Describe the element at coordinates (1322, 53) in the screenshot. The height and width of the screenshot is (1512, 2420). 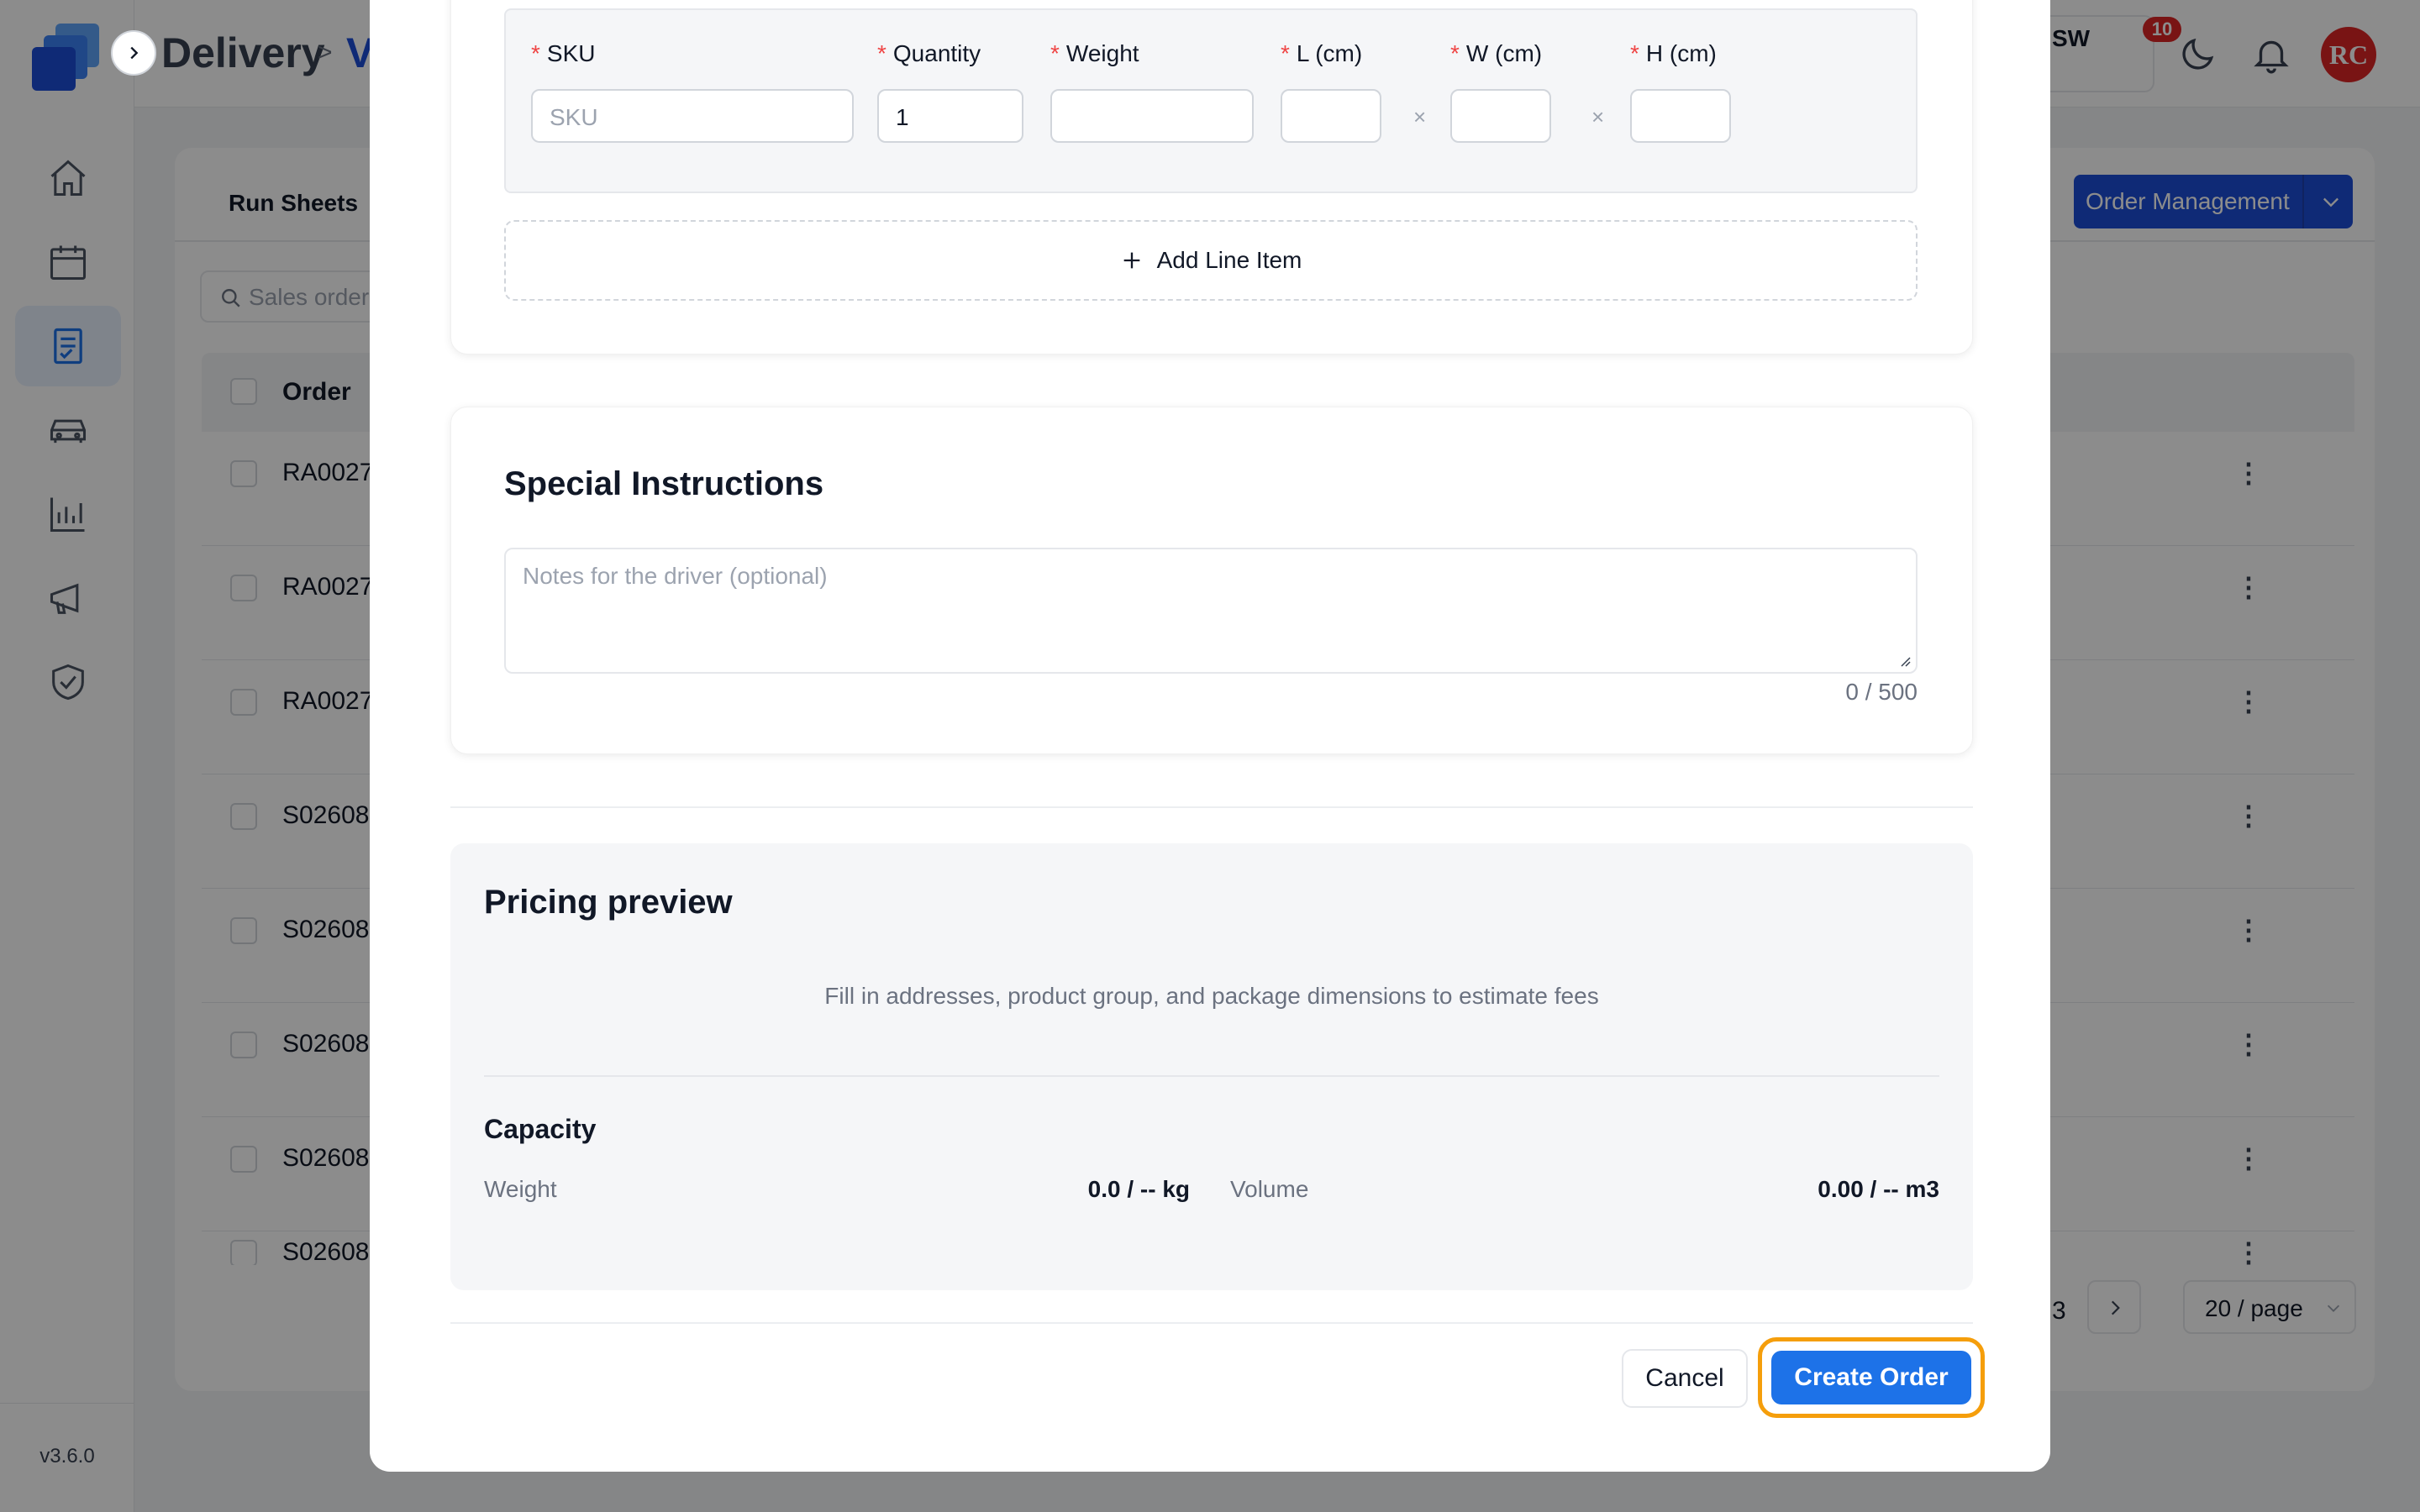
I see `length-label: * L (cm)` at that location.